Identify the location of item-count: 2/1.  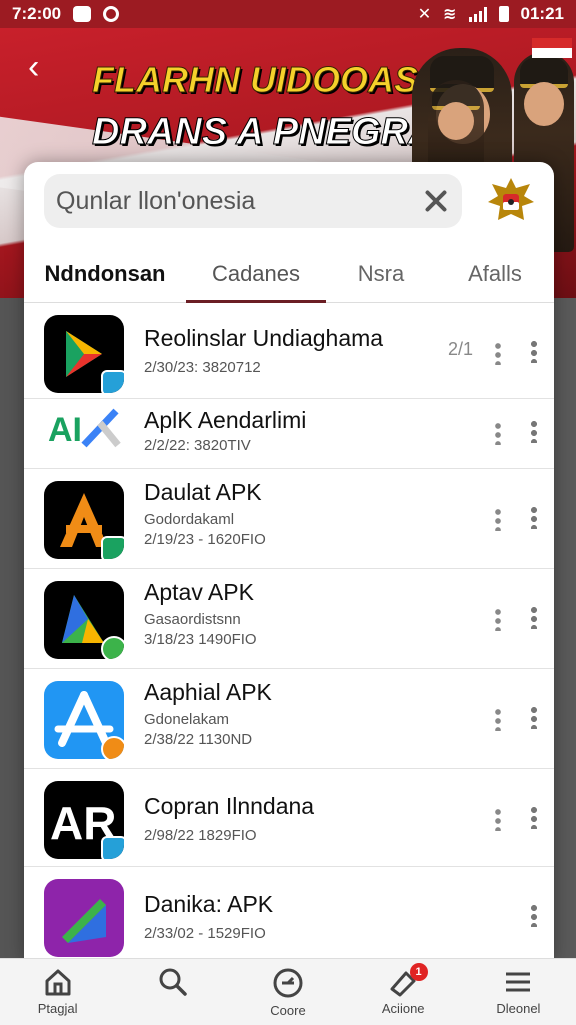
(461, 349).